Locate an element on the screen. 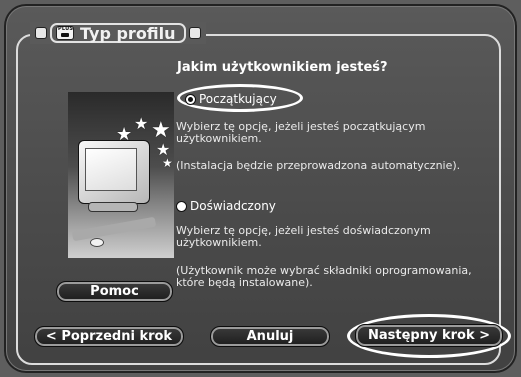 This screenshot has height=377, width=521. radio-selected-icon is located at coordinates (190, 99).